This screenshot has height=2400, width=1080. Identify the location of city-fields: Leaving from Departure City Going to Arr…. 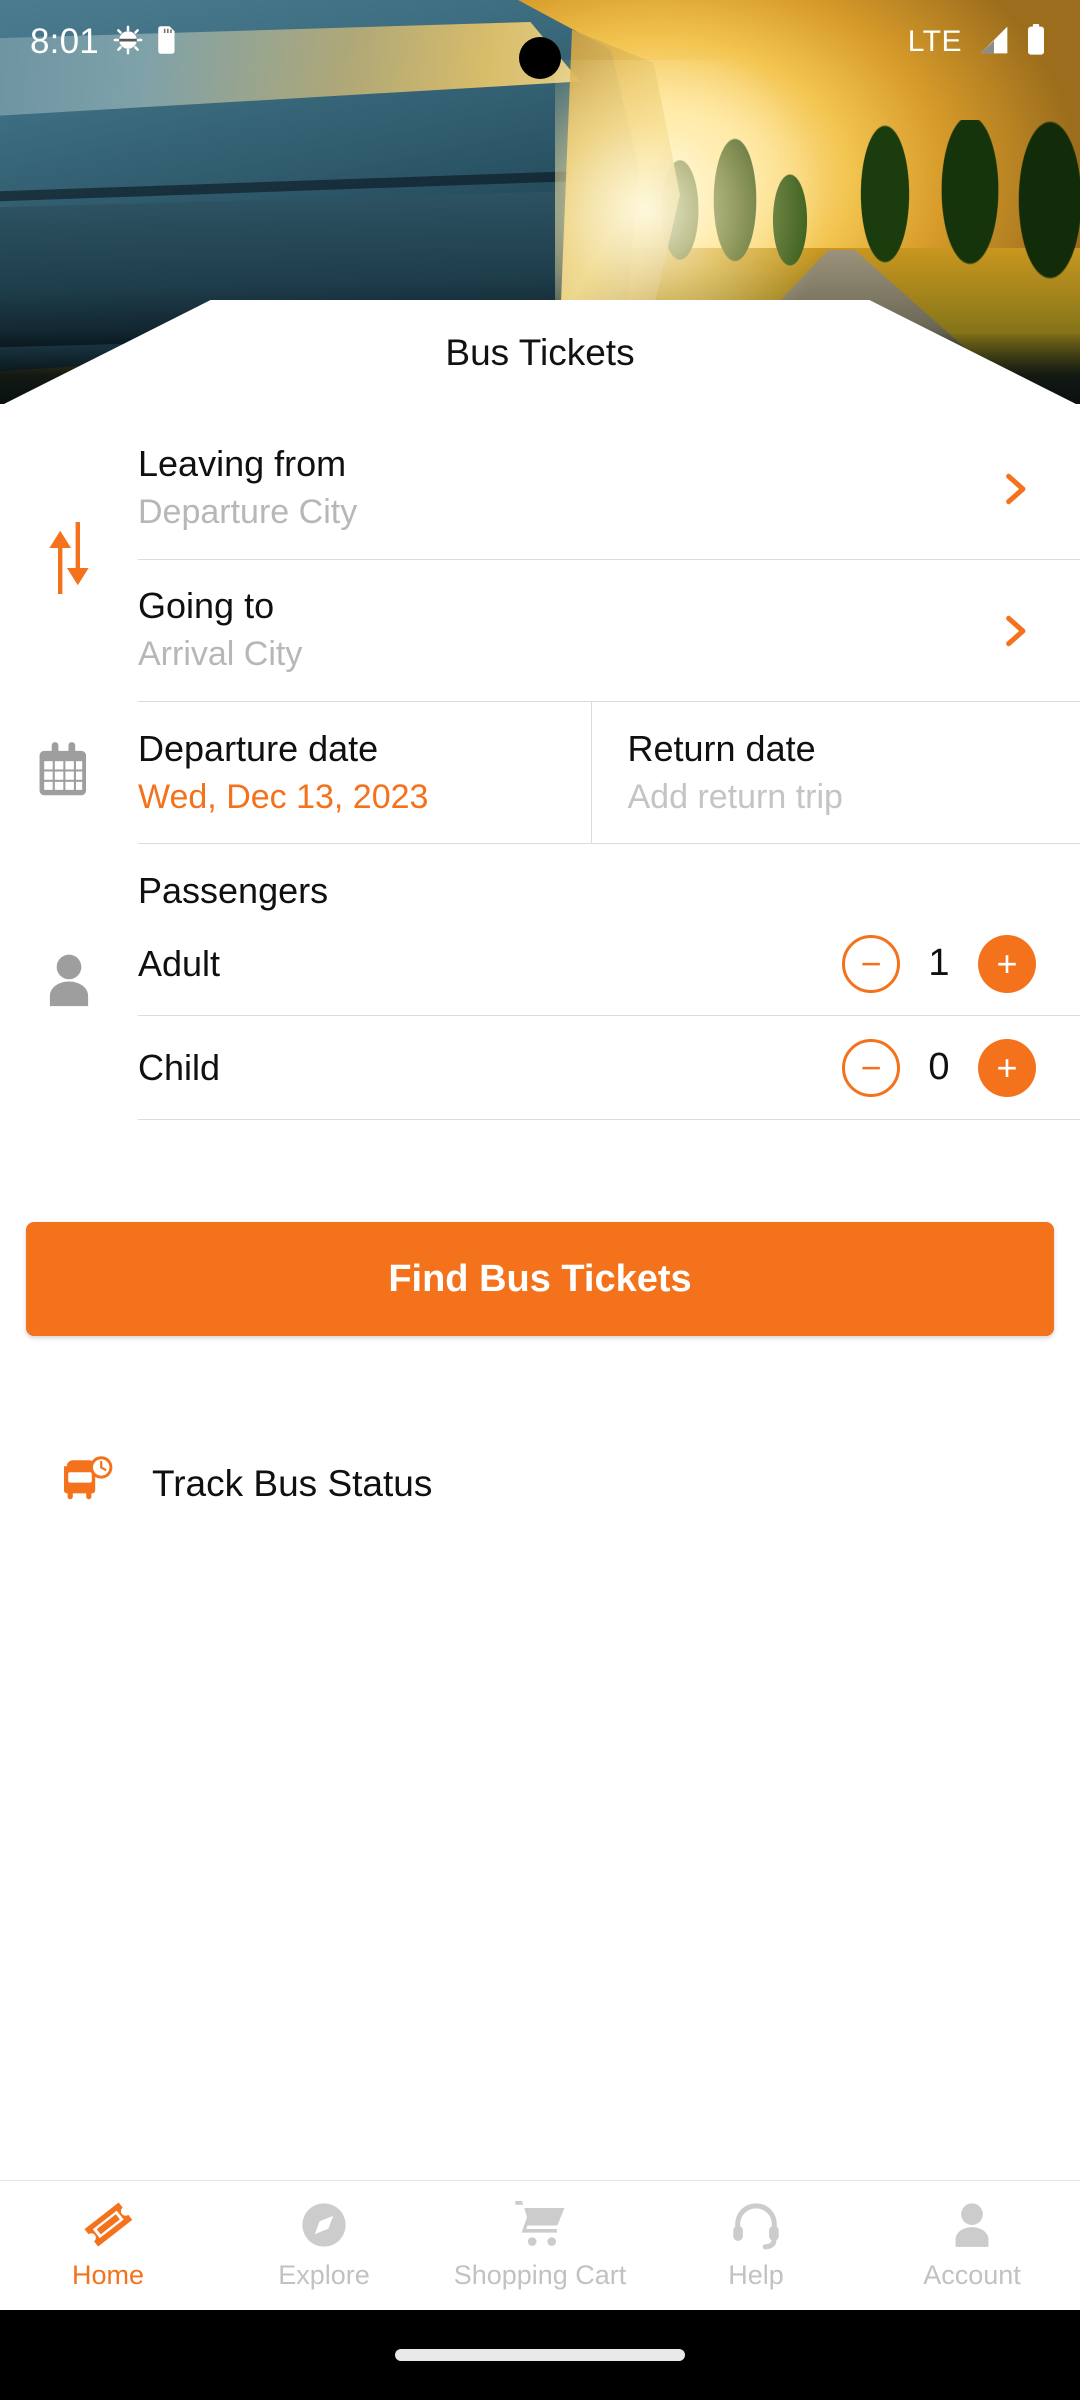
(609, 560).